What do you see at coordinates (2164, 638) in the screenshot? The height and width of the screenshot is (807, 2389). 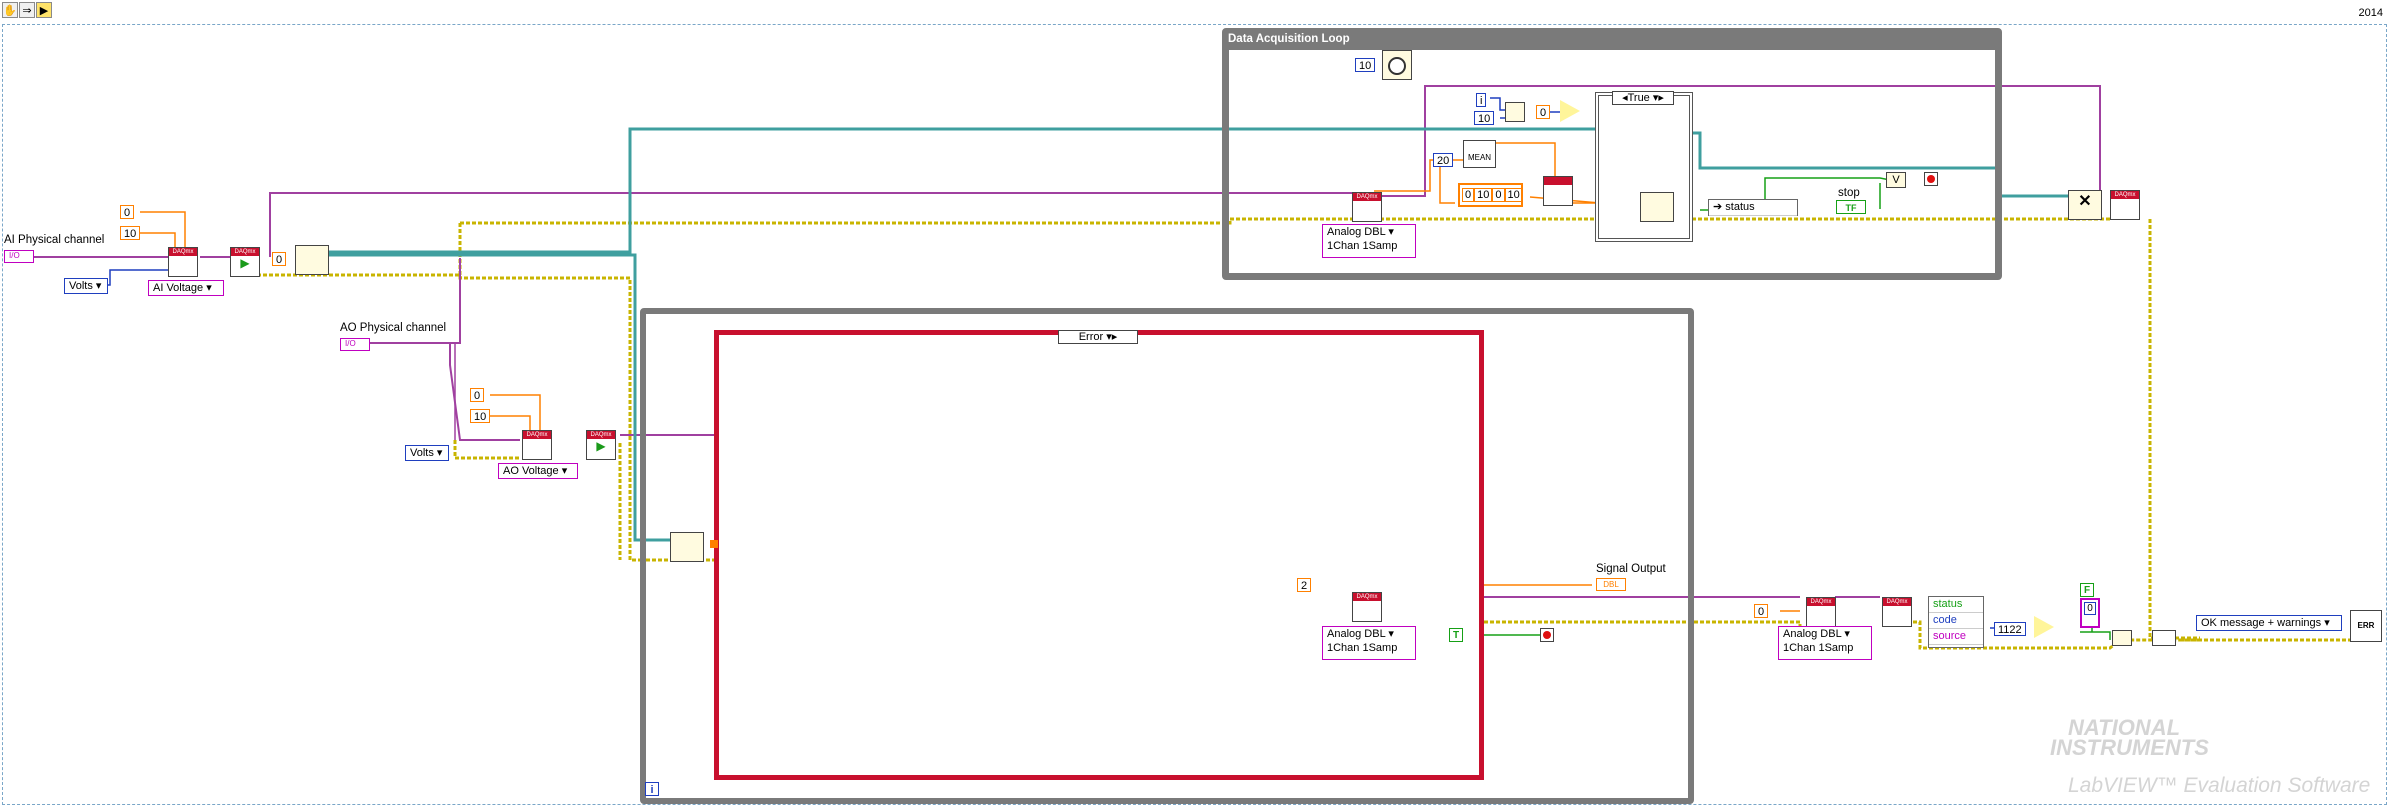 I see `bundle-error-node` at bounding box center [2164, 638].